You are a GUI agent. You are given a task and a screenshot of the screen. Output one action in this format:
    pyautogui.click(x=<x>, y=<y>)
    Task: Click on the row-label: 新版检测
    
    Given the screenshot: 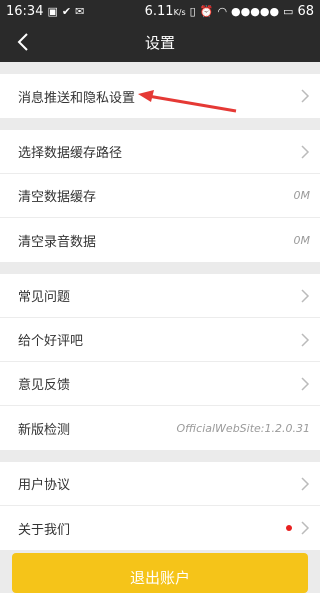 What is the action you would take?
    pyautogui.click(x=44, y=430)
    